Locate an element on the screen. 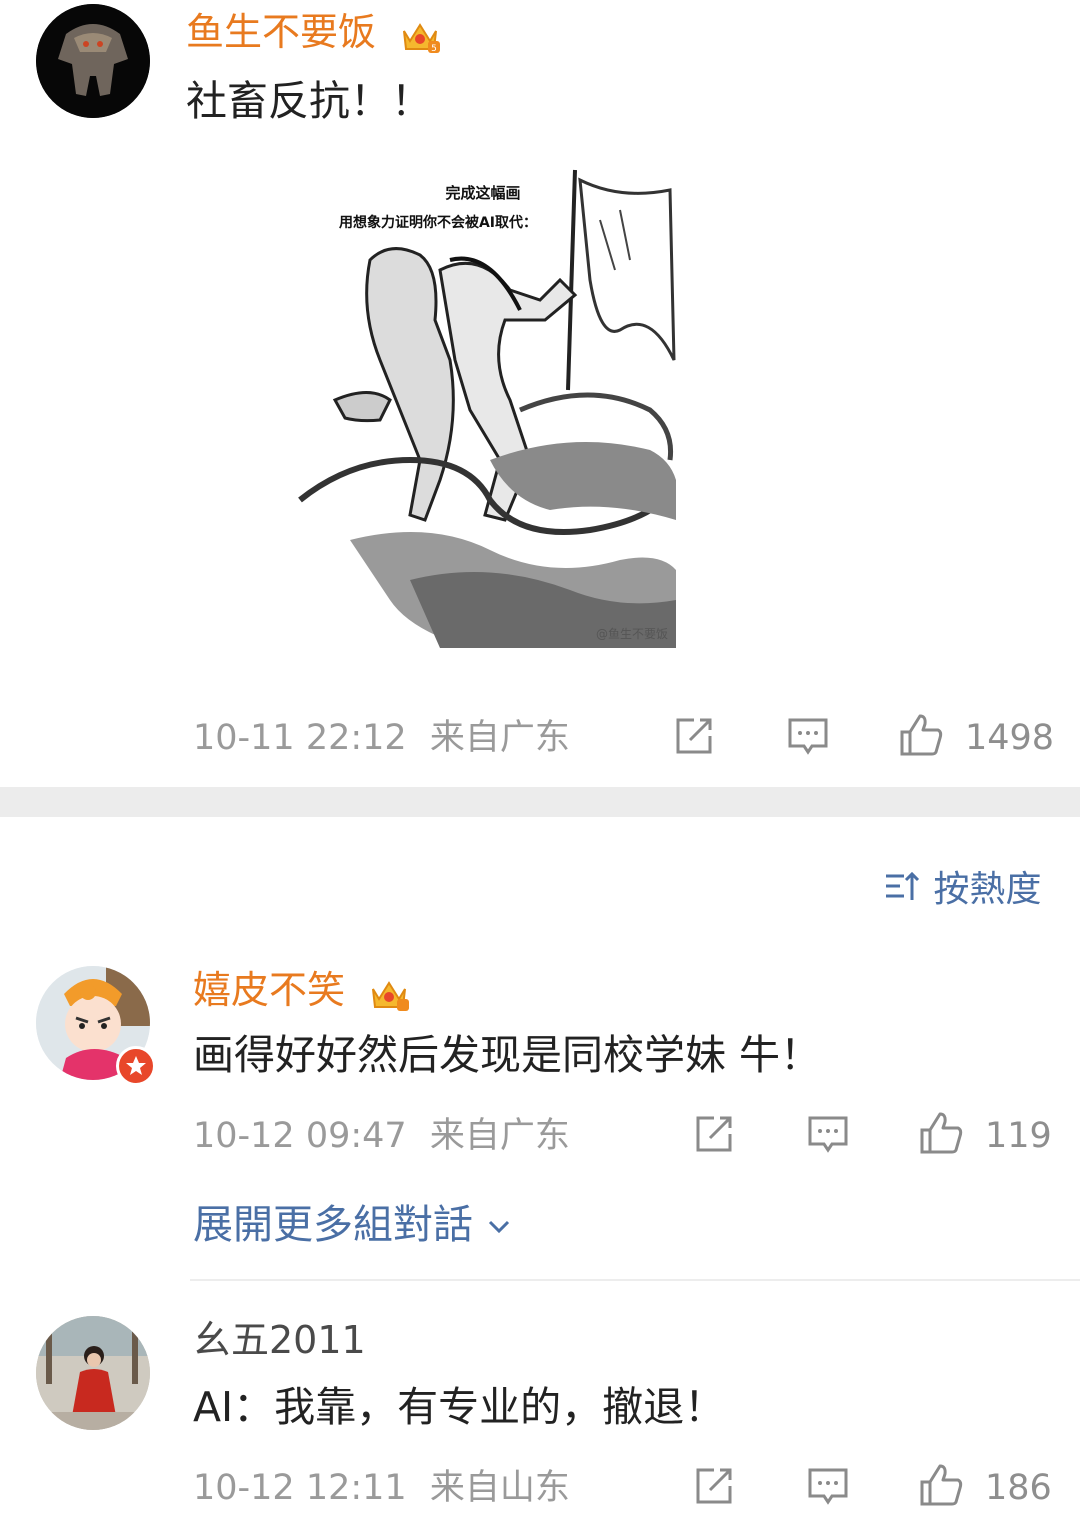 This screenshot has height=1528, width=1080. sort-label: 按熱度 is located at coordinates (987, 889).